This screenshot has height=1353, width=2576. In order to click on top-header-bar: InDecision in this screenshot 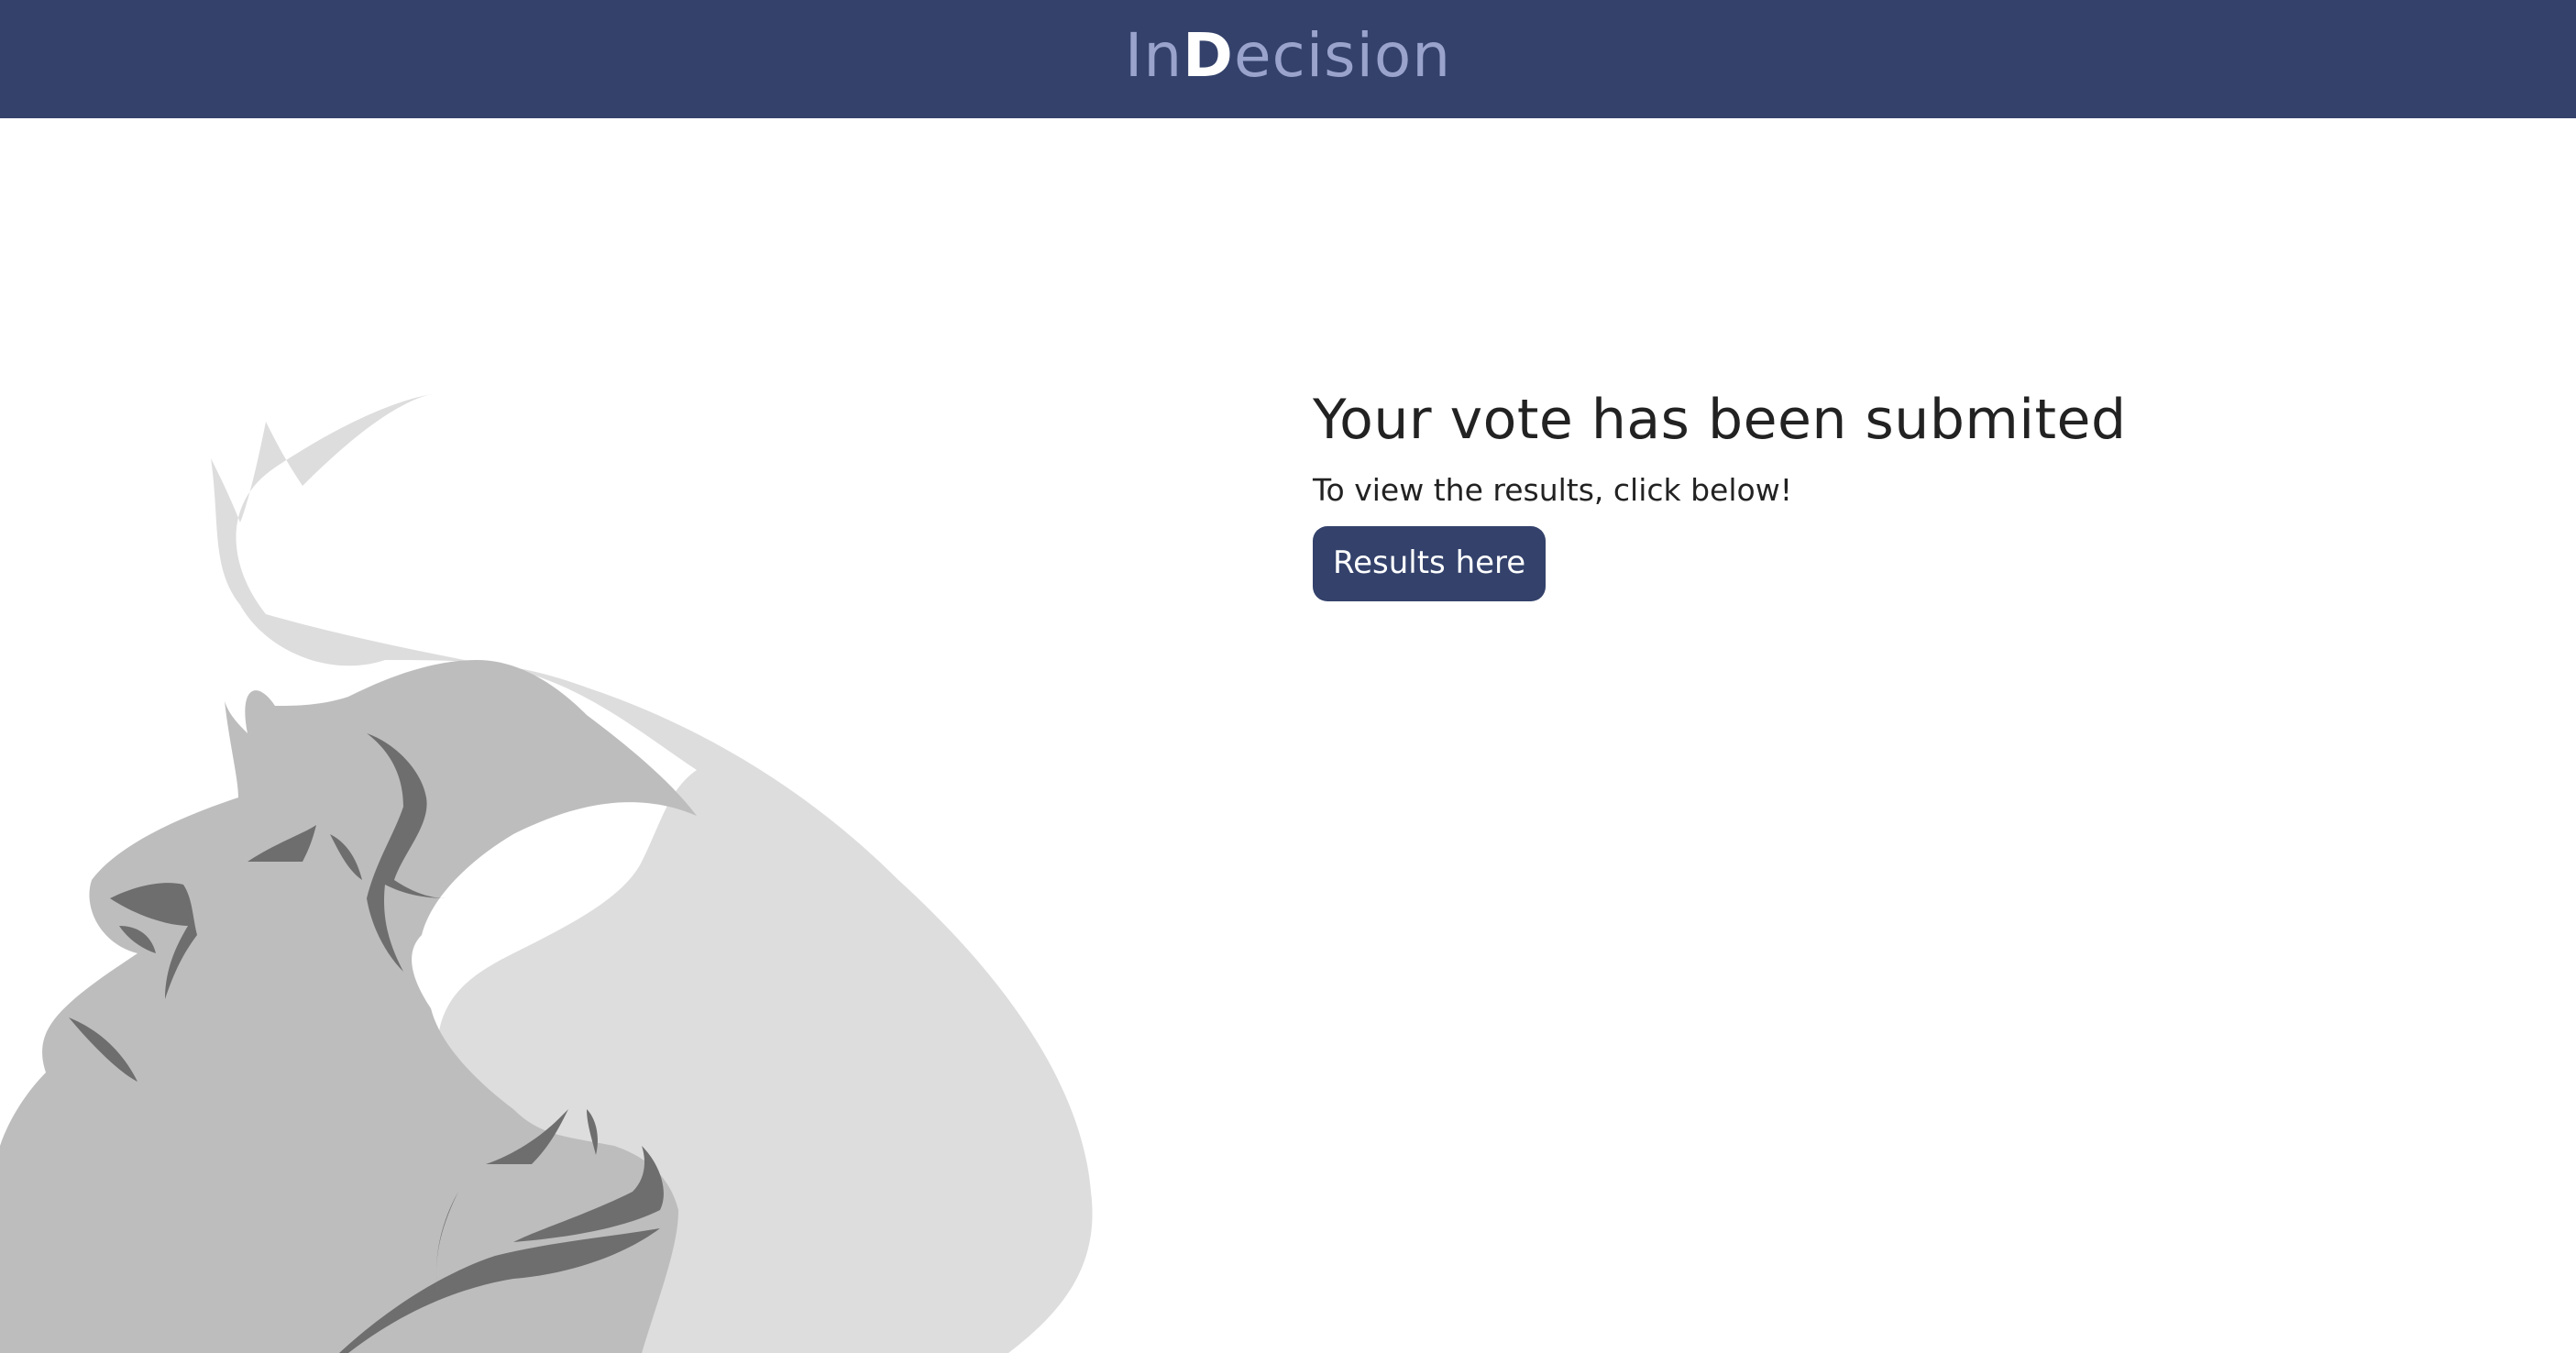, I will do `click(1288, 59)`.